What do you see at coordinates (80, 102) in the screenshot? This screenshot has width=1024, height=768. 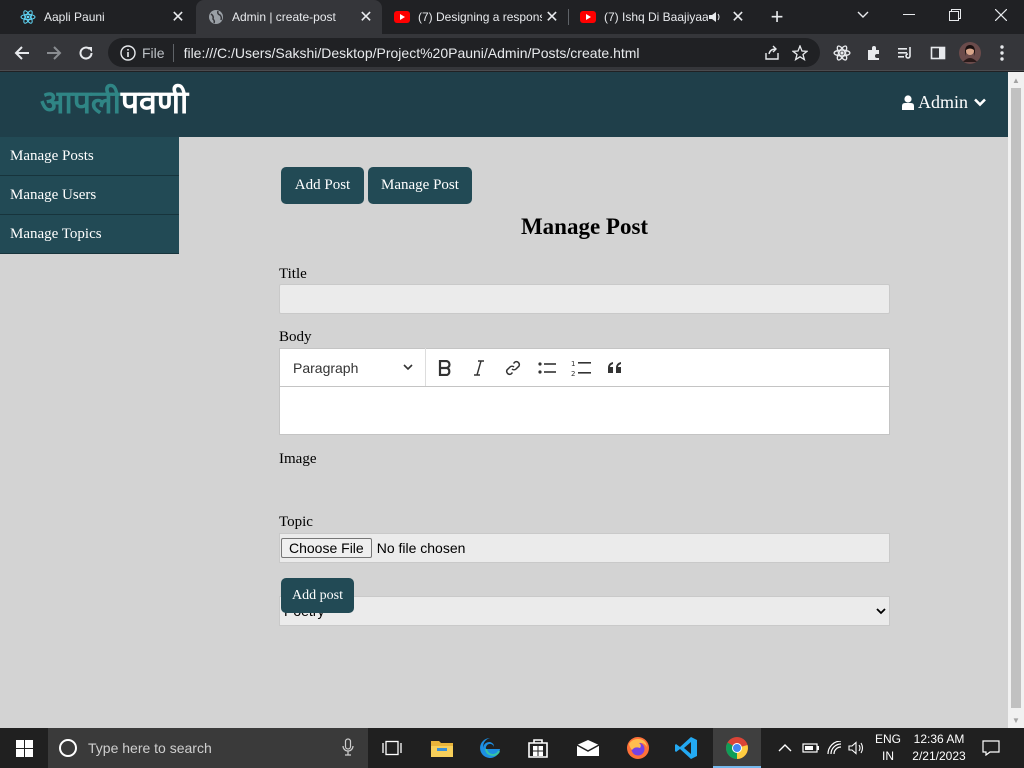 I see `logo-text-part1: आपली` at bounding box center [80, 102].